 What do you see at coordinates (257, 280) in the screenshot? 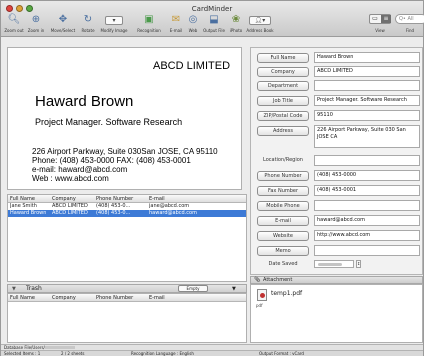
I see `paperclip-icon: 📎︎` at bounding box center [257, 280].